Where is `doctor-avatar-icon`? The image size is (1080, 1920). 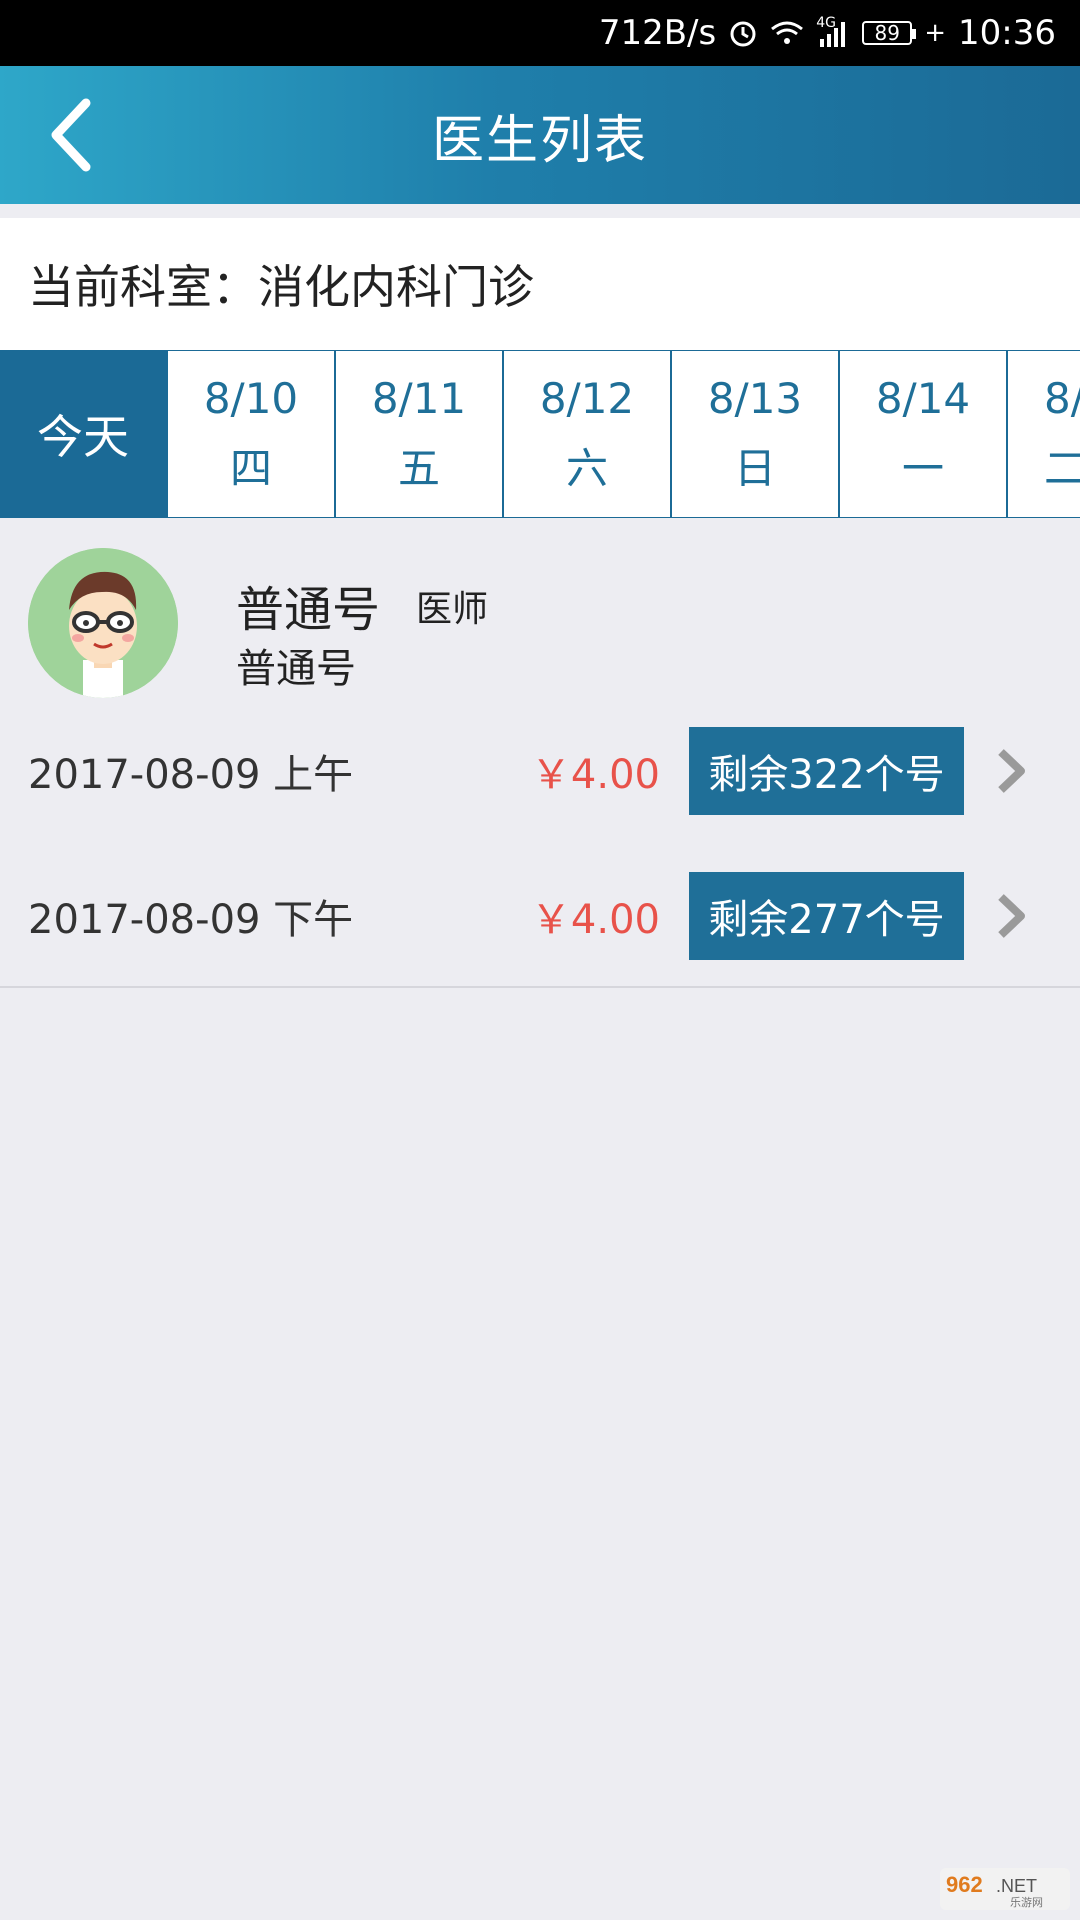
doctor-avatar-icon is located at coordinates (103, 623).